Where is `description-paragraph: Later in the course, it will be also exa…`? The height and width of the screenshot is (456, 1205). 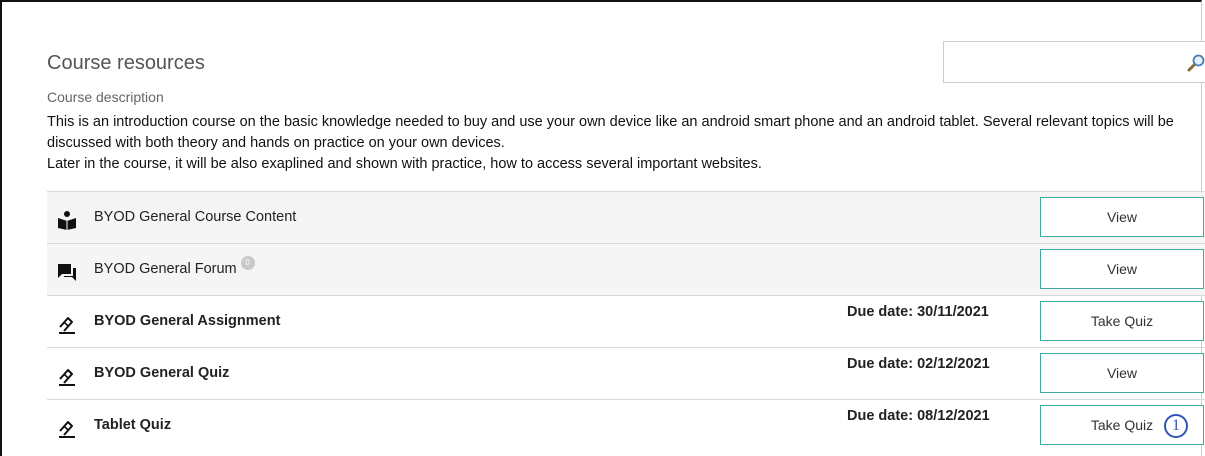 description-paragraph: Later in the course, it will be also exa… is located at coordinates (404, 164).